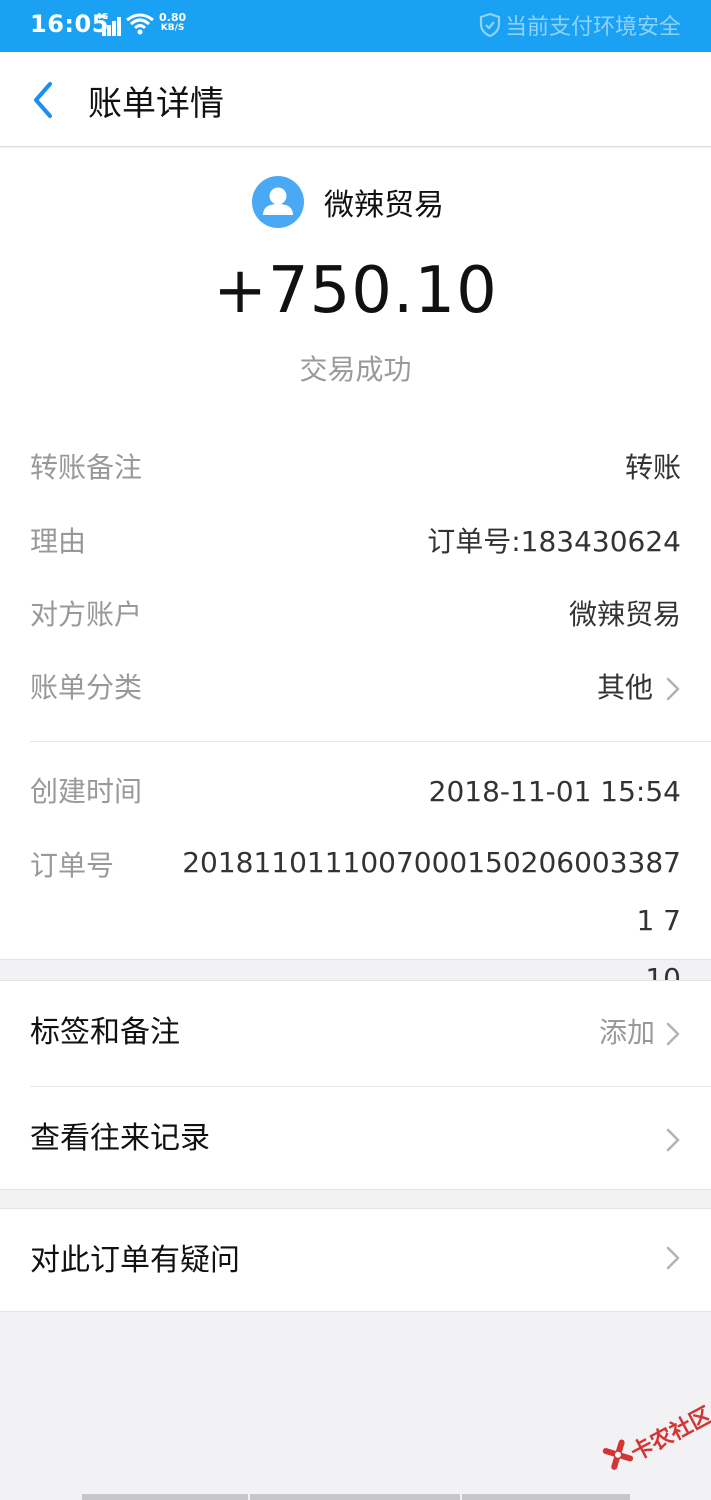 This screenshot has width=711, height=1500. I want to click on meta-row-order-number: 订单号 20181101110070001502060033871 7 10, so click(355, 920).